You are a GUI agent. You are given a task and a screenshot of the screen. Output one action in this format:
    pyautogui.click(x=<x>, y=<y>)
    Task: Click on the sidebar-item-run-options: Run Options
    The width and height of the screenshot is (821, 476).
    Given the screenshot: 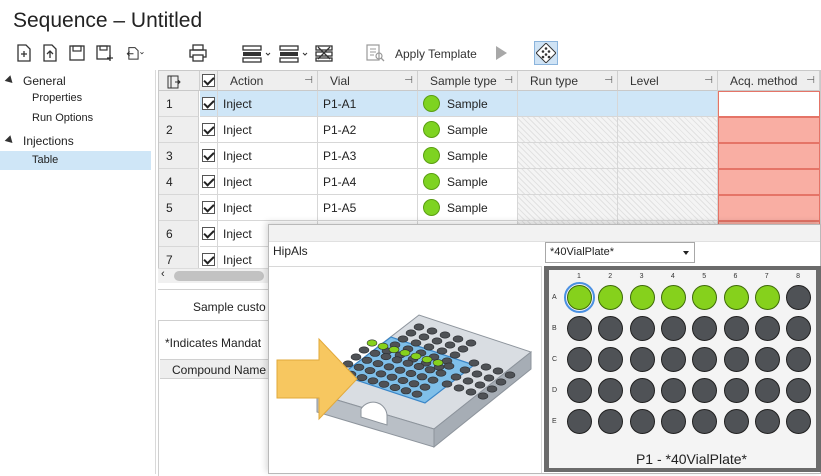 What is the action you would take?
    pyautogui.click(x=75, y=118)
    